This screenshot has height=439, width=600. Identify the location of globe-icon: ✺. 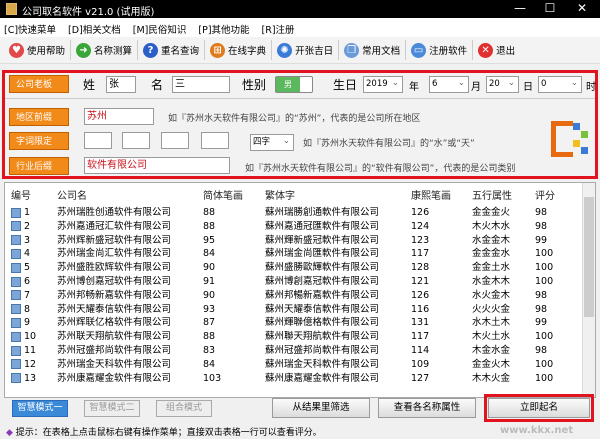
(285, 50).